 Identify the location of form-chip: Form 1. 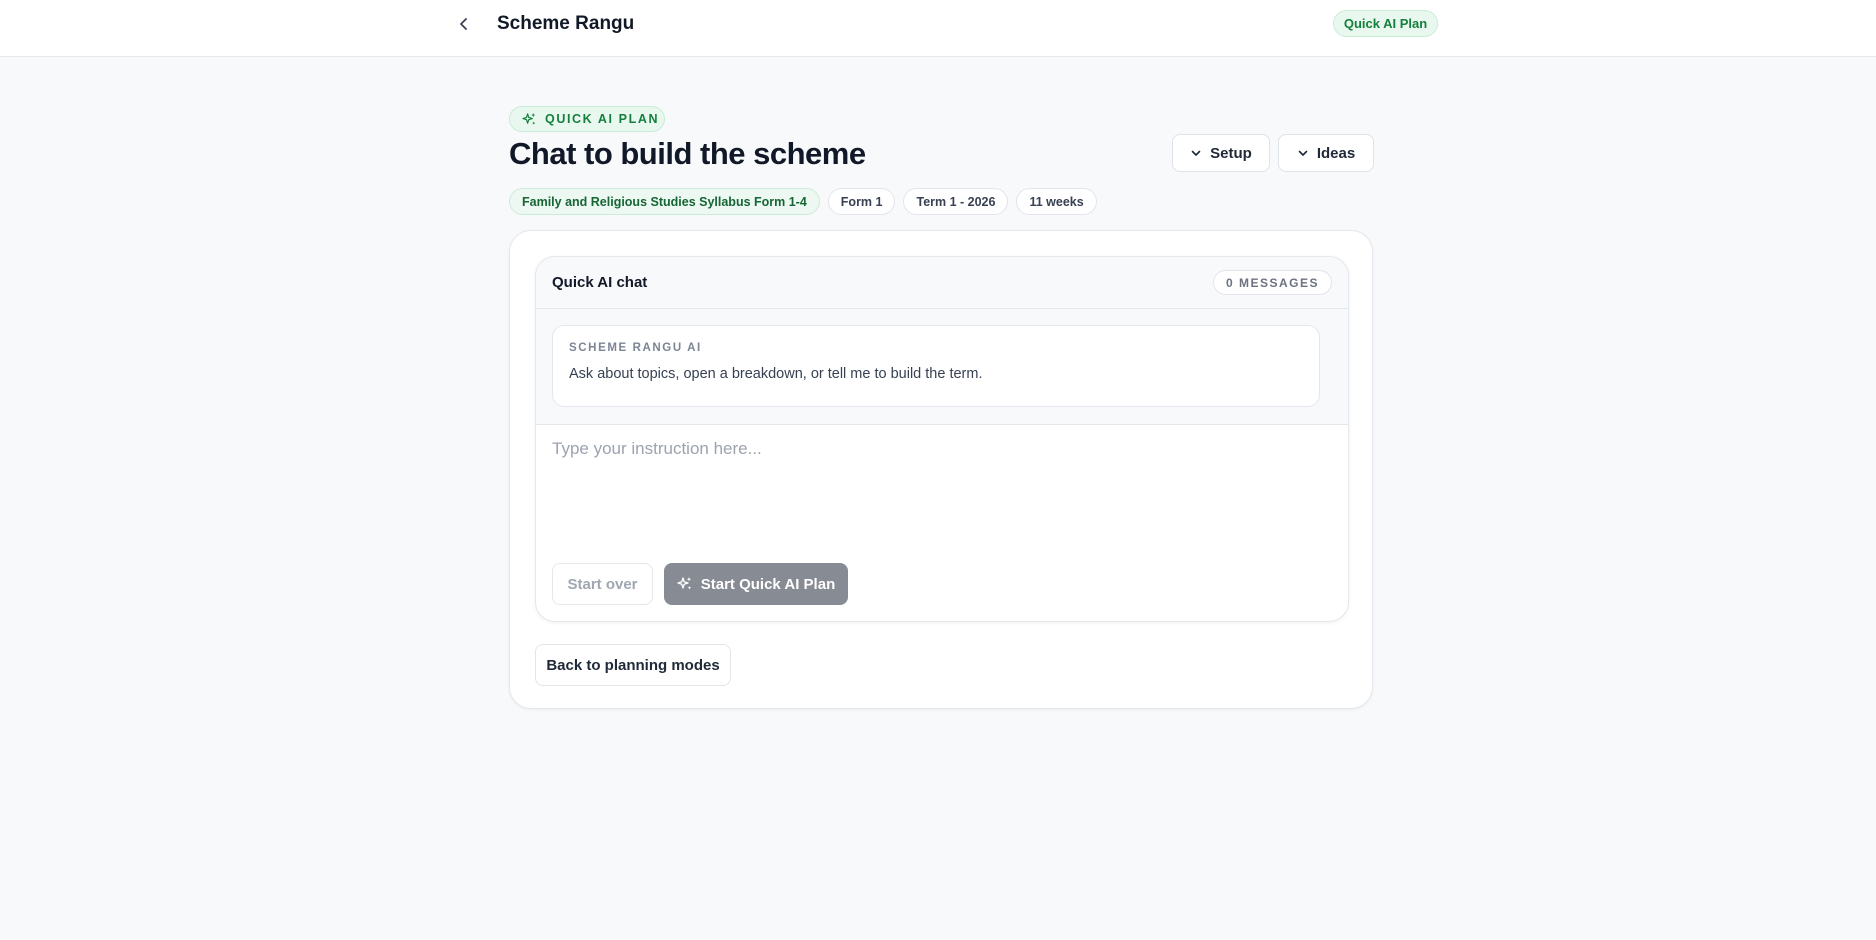
(861, 201).